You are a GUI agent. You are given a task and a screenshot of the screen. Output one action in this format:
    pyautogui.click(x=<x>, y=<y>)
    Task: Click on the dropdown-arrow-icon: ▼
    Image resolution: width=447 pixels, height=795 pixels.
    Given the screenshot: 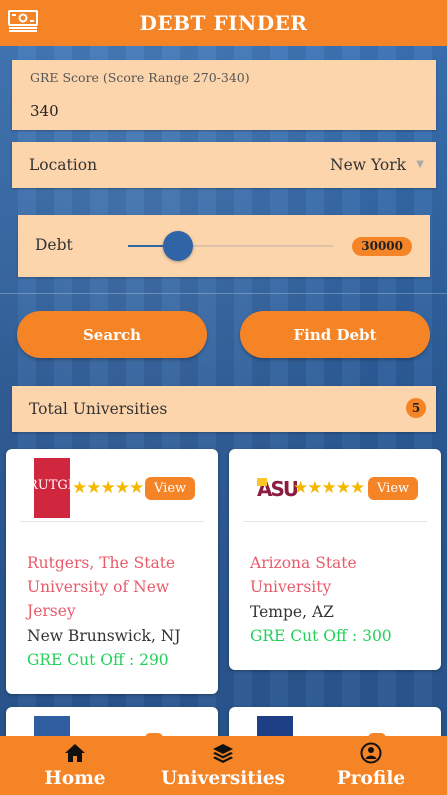 What is the action you would take?
    pyautogui.click(x=420, y=164)
    